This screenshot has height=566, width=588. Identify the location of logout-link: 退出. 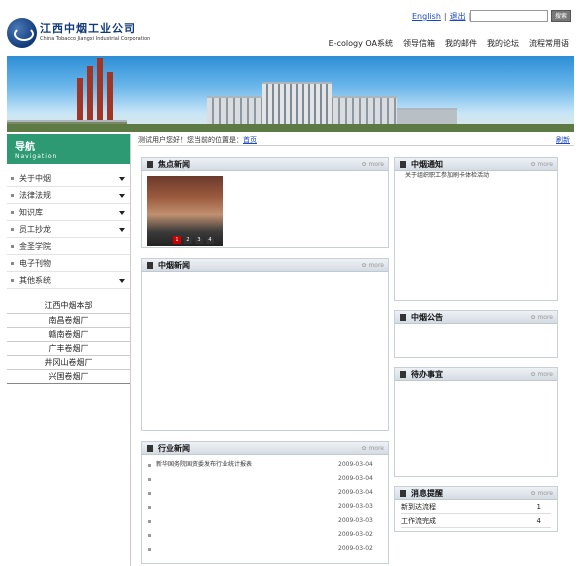
(458, 16).